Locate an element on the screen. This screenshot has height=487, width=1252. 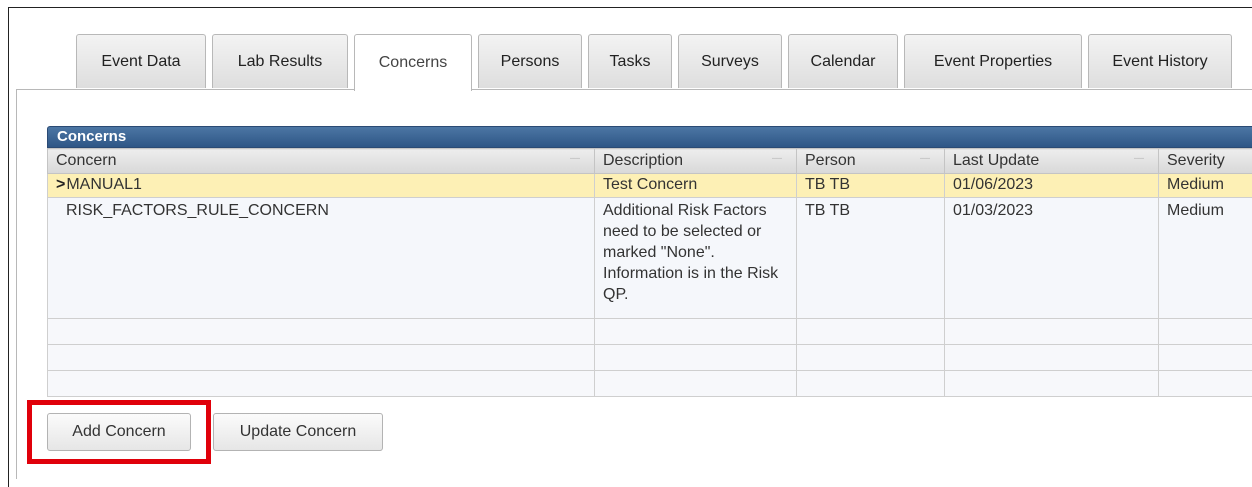
column-header-person: Person— is located at coordinates (871, 161).